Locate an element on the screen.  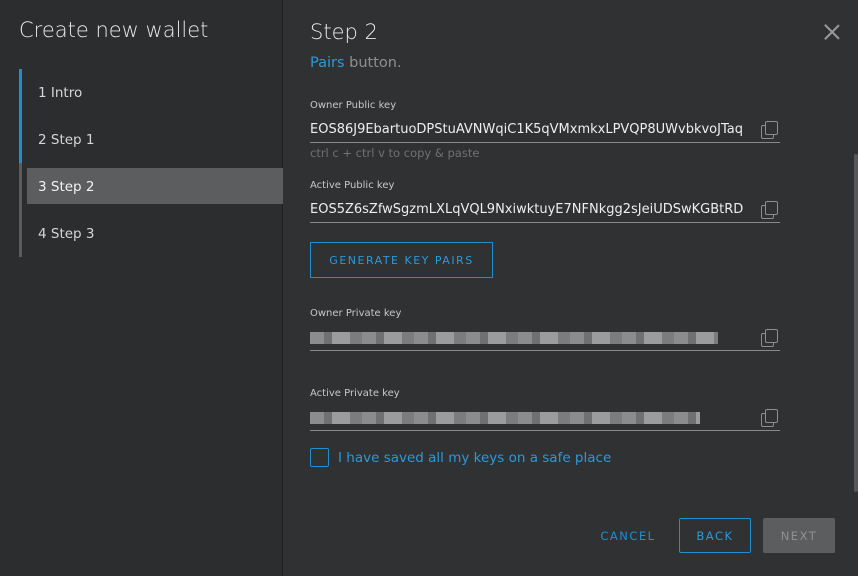
back-button: BACK is located at coordinates (715, 535).